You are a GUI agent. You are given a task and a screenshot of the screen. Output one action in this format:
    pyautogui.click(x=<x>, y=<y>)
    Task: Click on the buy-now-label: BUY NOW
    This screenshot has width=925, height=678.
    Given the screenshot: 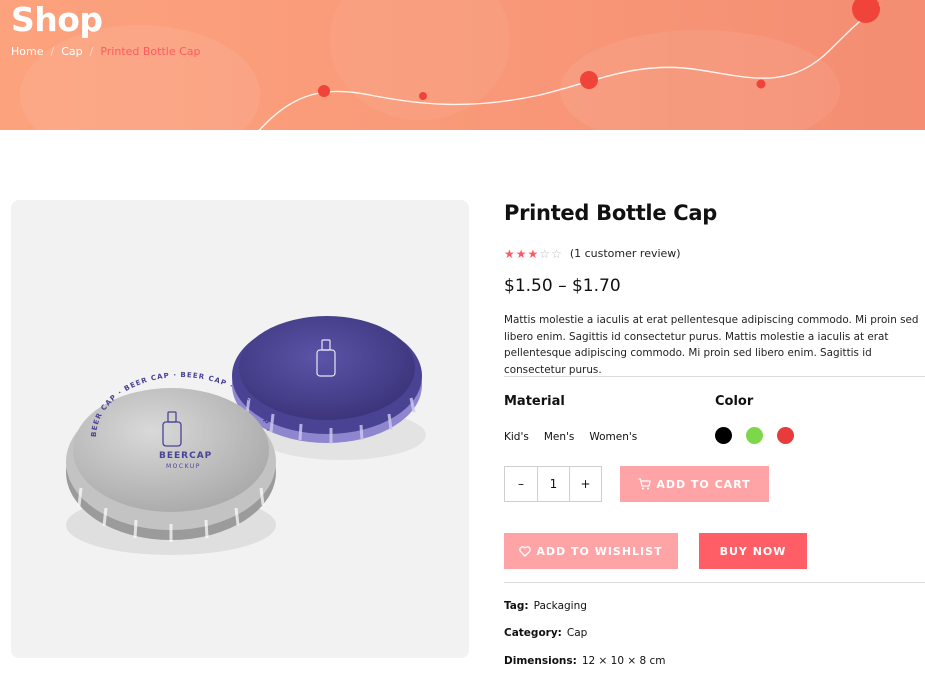 What is the action you would take?
    pyautogui.click(x=753, y=551)
    